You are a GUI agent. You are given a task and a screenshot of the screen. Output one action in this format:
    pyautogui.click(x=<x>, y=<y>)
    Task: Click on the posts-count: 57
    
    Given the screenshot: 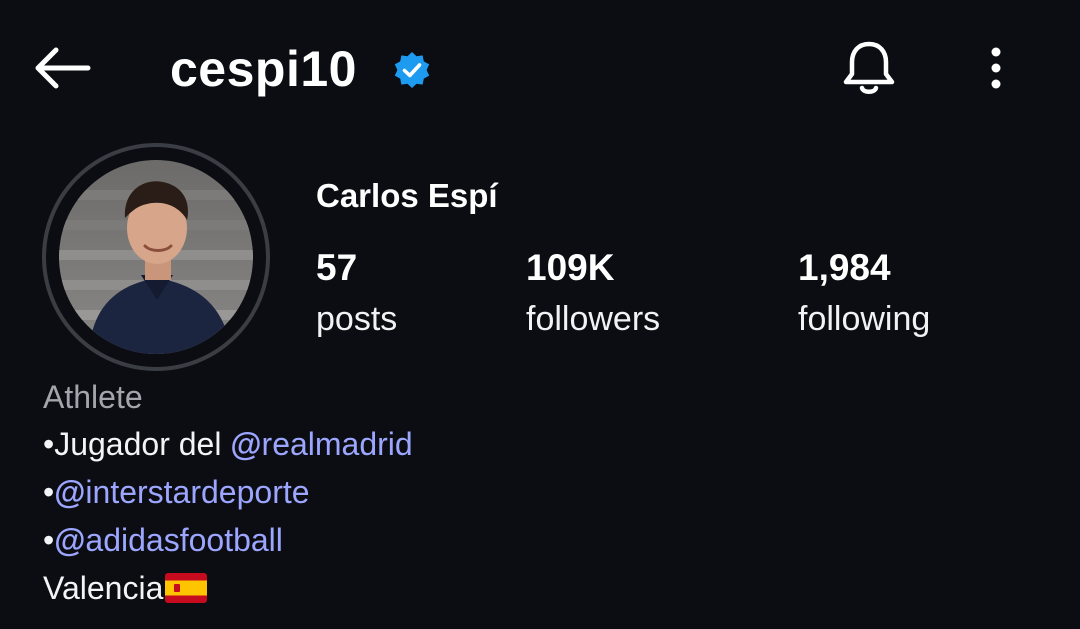 What is the action you would take?
    pyautogui.click(x=337, y=267)
    